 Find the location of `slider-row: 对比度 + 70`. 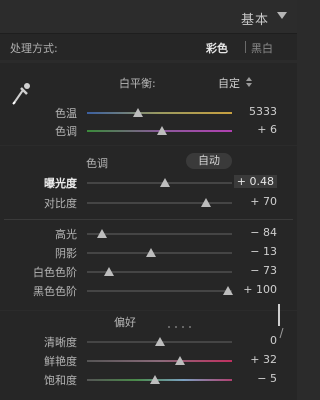

slider-row: 对比度 + 70 is located at coordinates (148, 203).